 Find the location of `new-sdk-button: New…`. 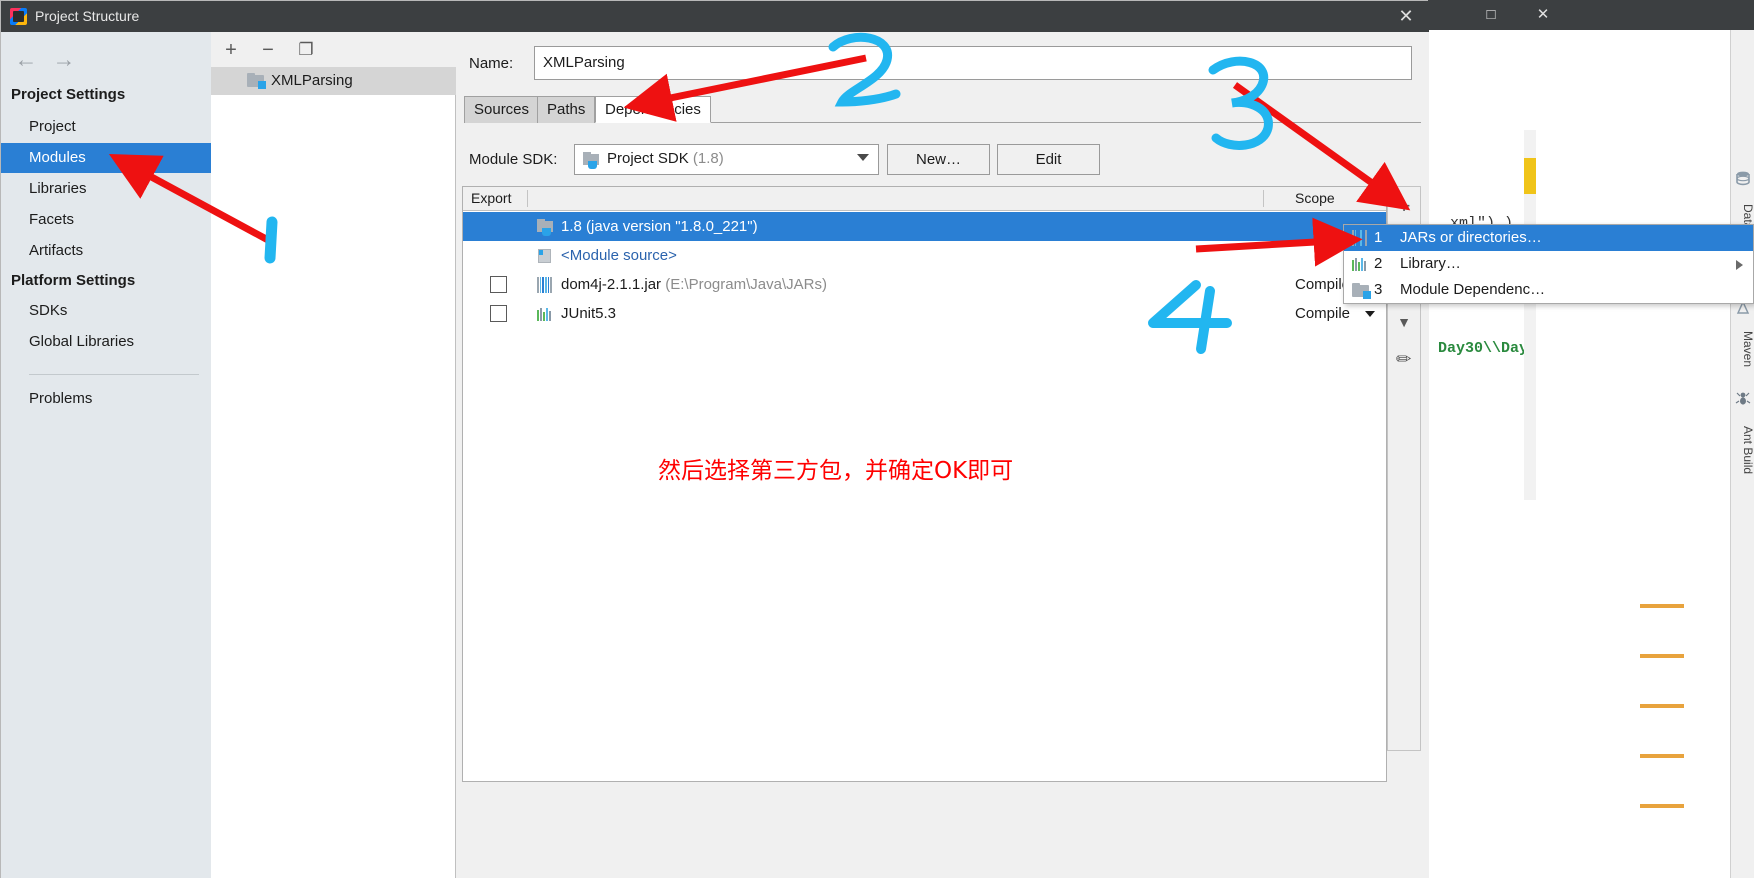

new-sdk-button: New… is located at coordinates (938, 159).